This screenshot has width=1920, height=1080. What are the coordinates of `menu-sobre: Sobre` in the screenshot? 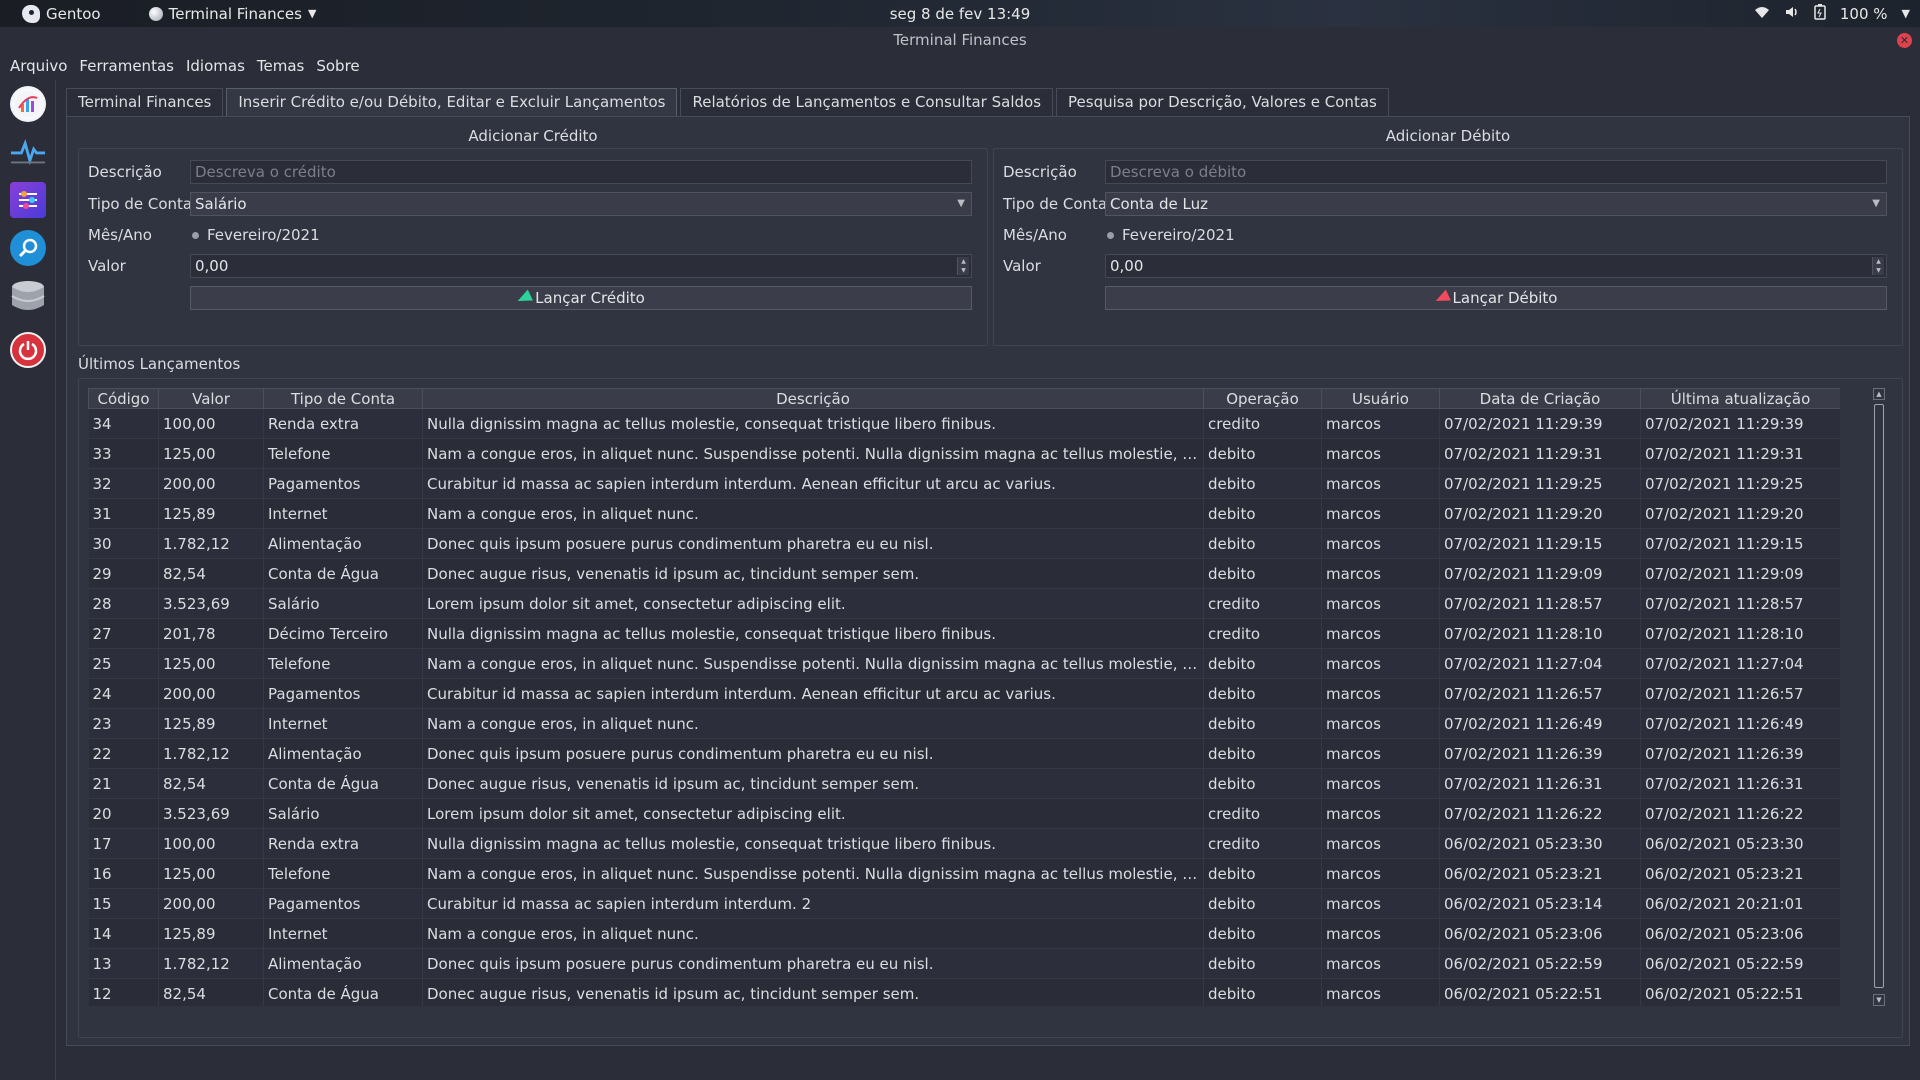 It's located at (337, 66).